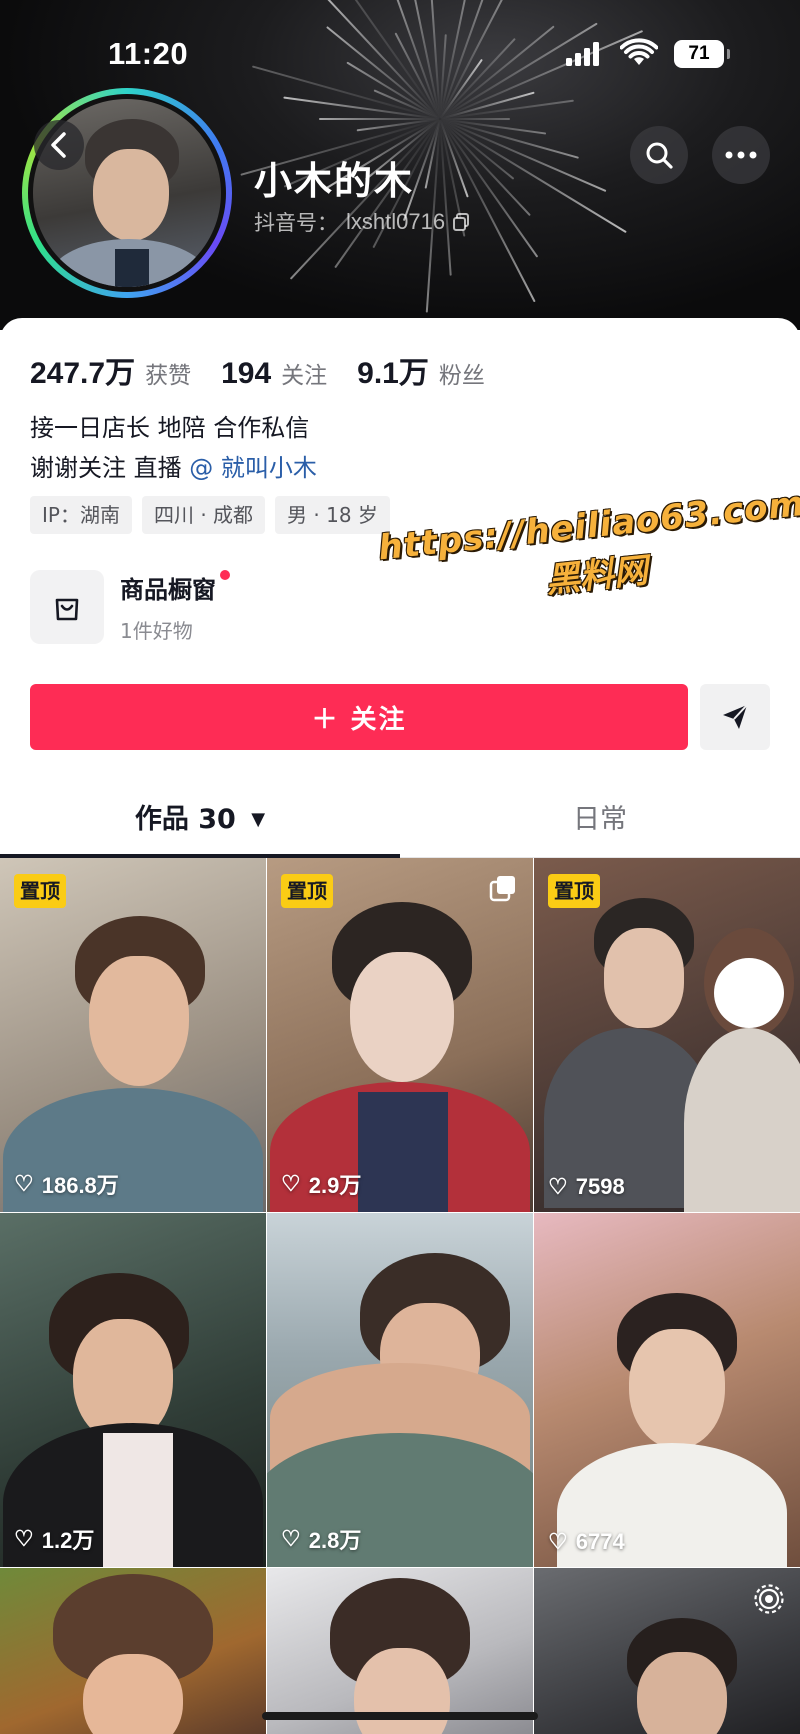 This screenshot has width=800, height=1734. I want to click on bio-line: 谢谢关注 直播 @ 就叫小木, so click(173, 468).